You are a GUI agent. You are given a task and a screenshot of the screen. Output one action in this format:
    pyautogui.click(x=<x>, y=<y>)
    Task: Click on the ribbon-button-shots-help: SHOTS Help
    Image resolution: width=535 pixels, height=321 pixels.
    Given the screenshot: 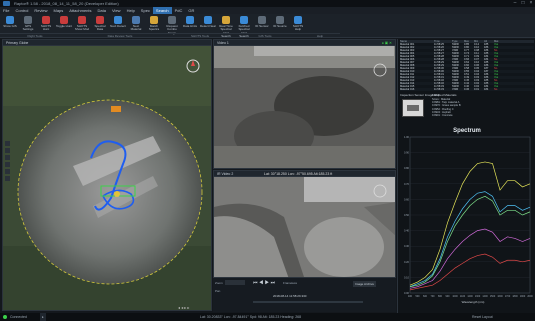 What is the action you would take?
    pyautogui.click(x=298, y=24)
    